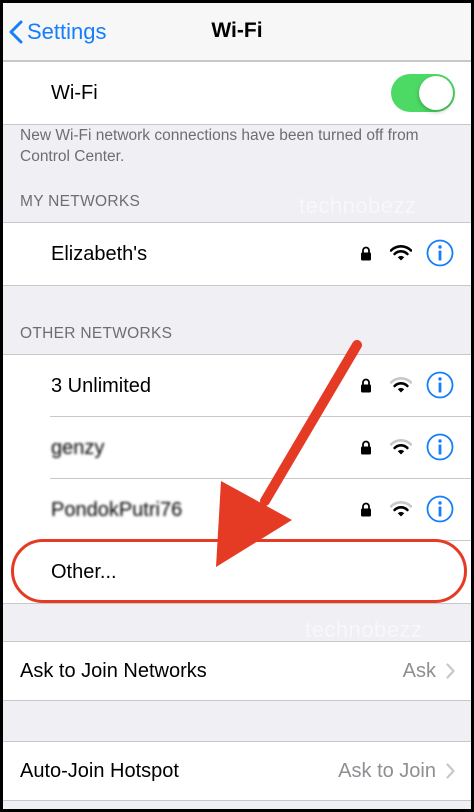 This screenshot has height=812, width=474. Describe the element at coordinates (289, 453) in the screenshot. I see `annotation-arrow` at that location.